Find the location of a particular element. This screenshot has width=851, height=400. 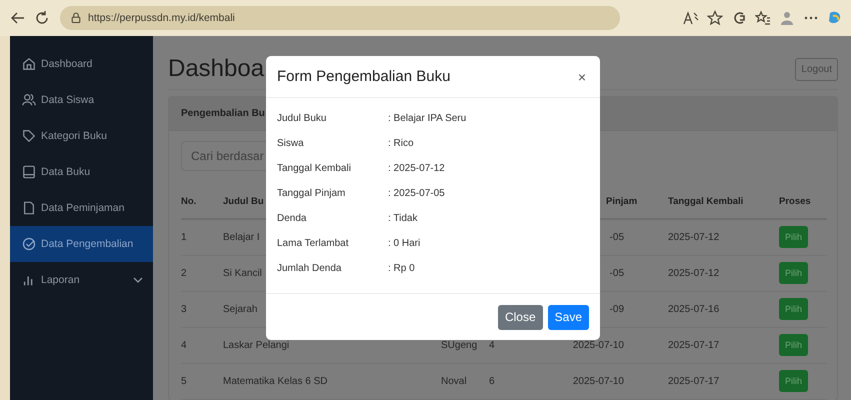

favorites-icon is located at coordinates (763, 18).